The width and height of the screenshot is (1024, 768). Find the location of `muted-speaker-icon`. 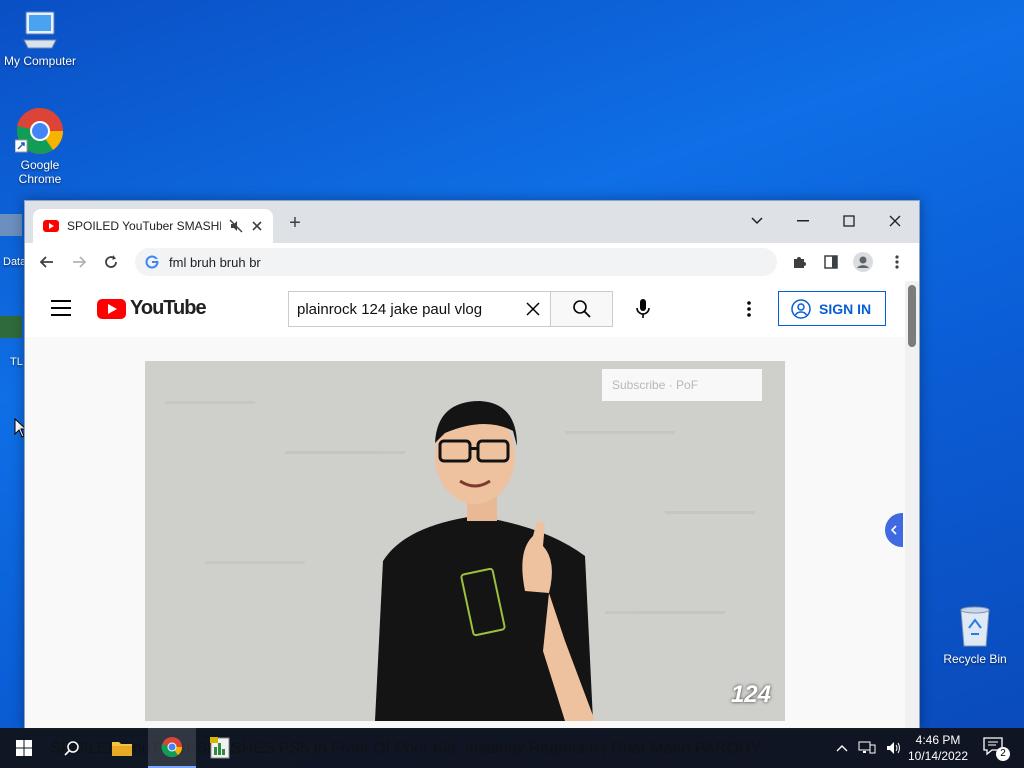

muted-speaker-icon is located at coordinates (236, 226).